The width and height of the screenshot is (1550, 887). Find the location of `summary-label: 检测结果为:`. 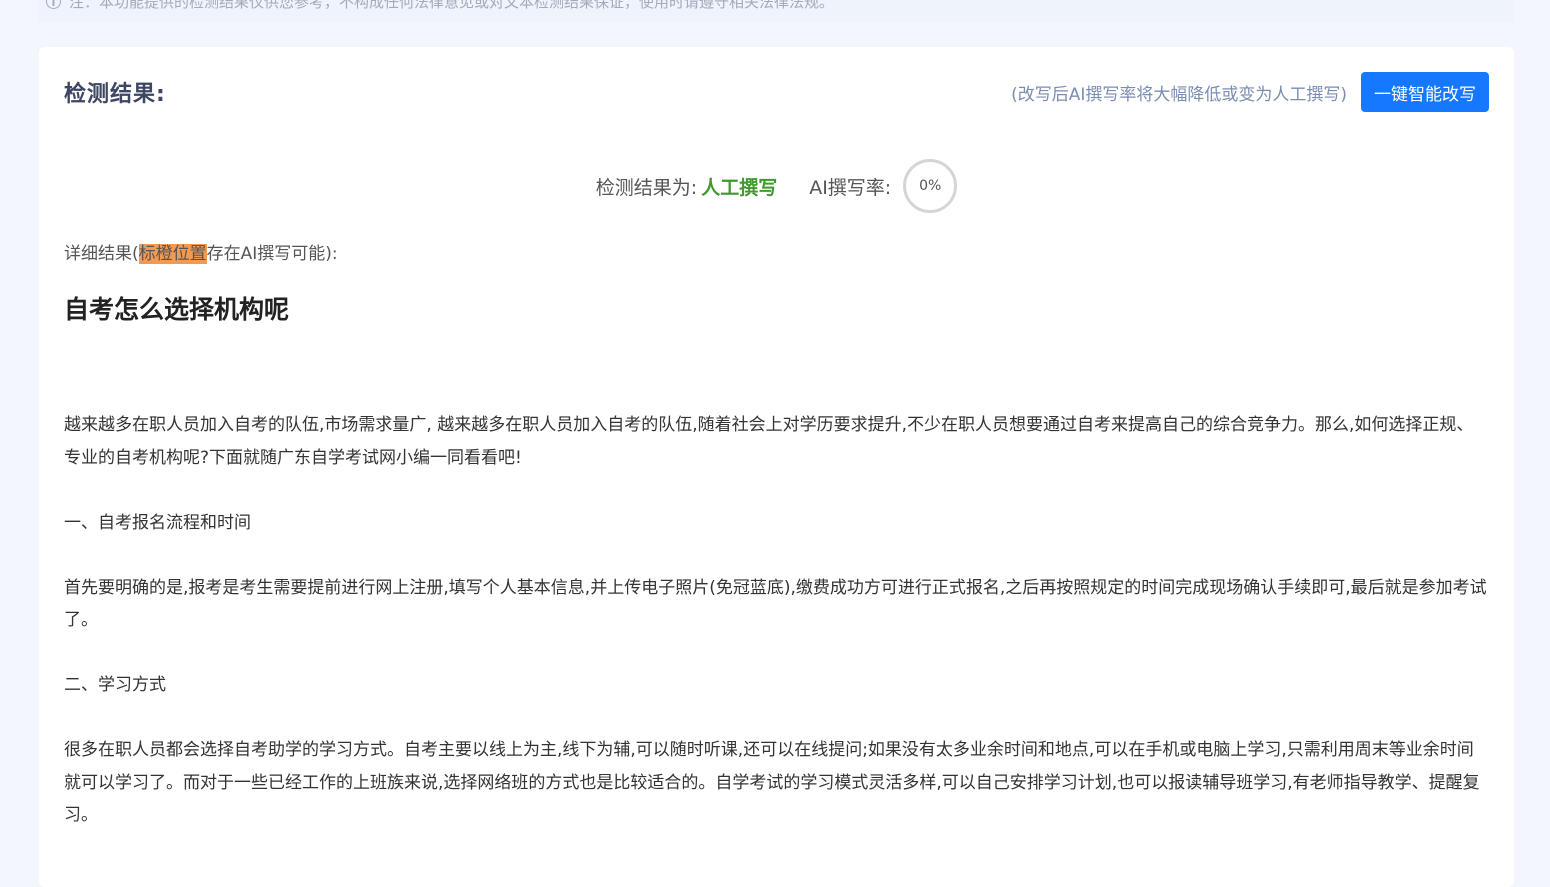

summary-label: 检测结果为: is located at coordinates (646, 187).